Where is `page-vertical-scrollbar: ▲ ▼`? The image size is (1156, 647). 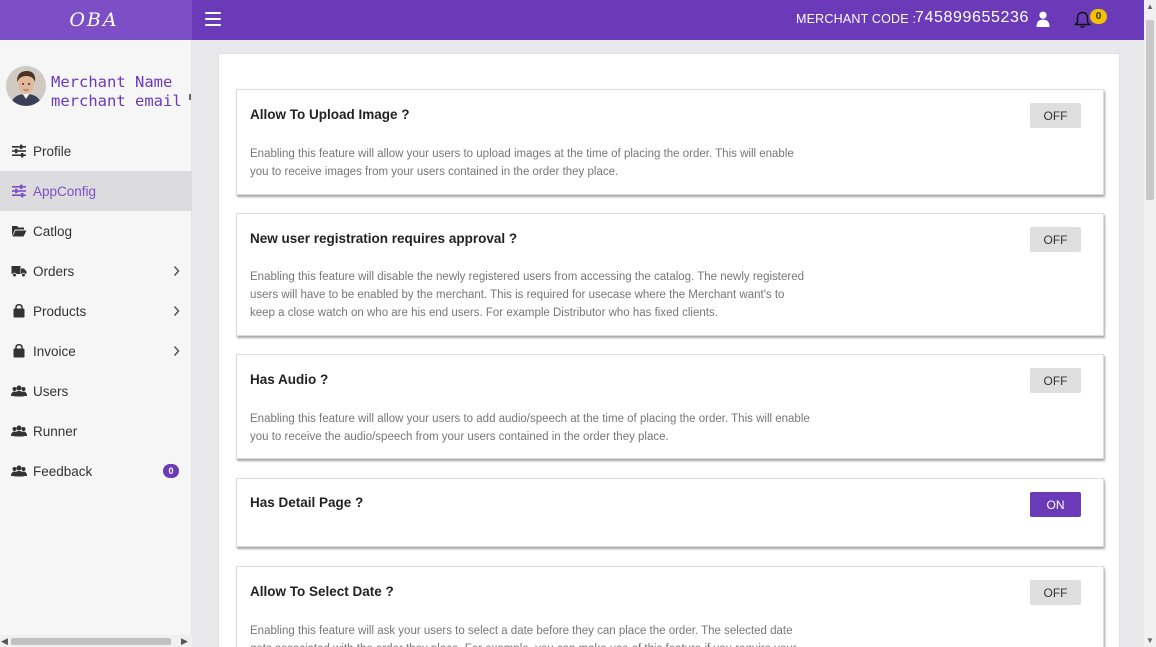
page-vertical-scrollbar: ▲ ▼ is located at coordinates (1150, 323).